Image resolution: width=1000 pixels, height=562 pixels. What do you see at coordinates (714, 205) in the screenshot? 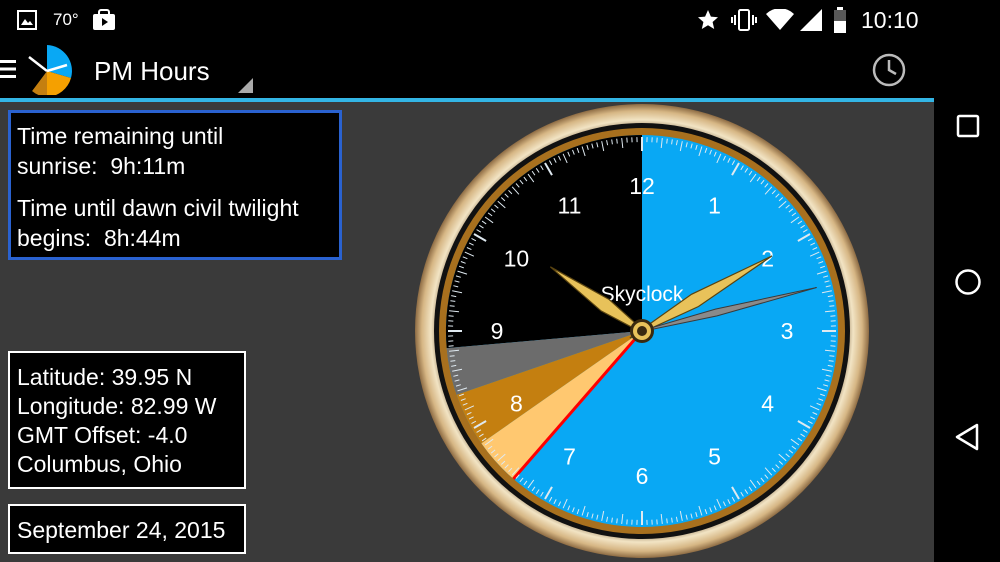
I see `hour-numeral: 1` at bounding box center [714, 205].